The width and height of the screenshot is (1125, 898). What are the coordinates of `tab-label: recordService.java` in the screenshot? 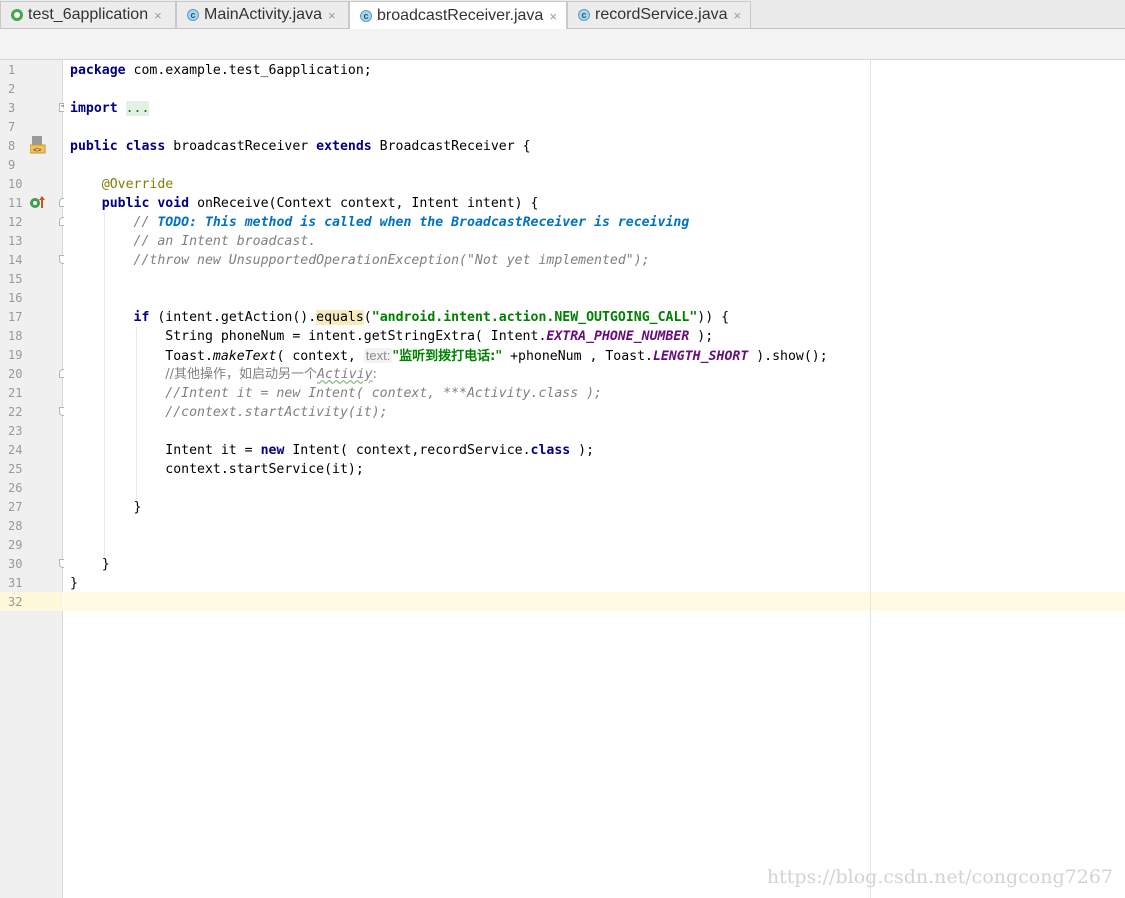 It's located at (661, 14).